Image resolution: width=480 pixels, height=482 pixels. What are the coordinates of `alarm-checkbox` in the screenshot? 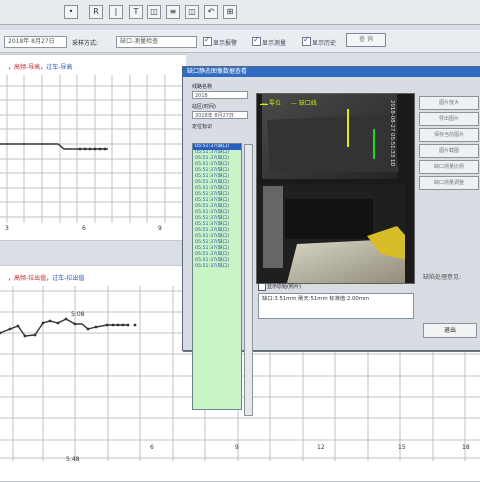 It's located at (207, 40).